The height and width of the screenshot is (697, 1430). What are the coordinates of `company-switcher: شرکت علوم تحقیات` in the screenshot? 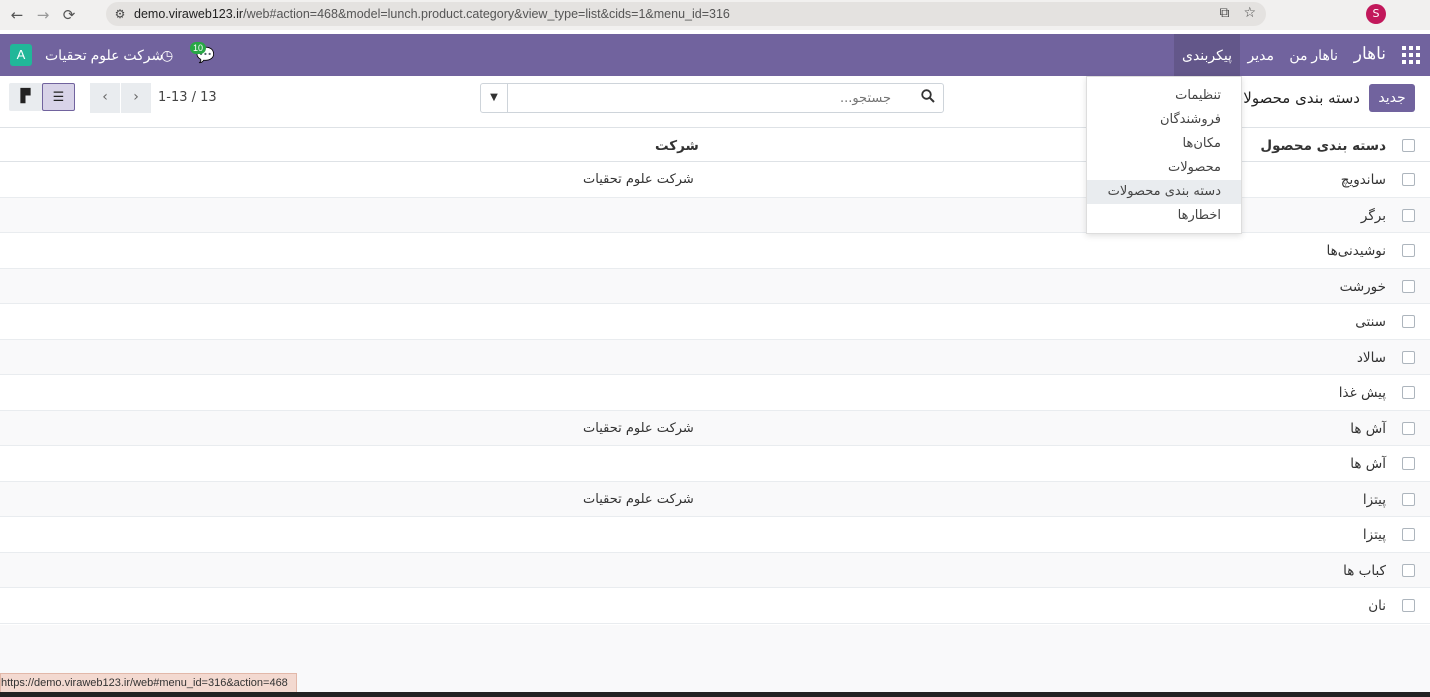 It's located at (104, 55).